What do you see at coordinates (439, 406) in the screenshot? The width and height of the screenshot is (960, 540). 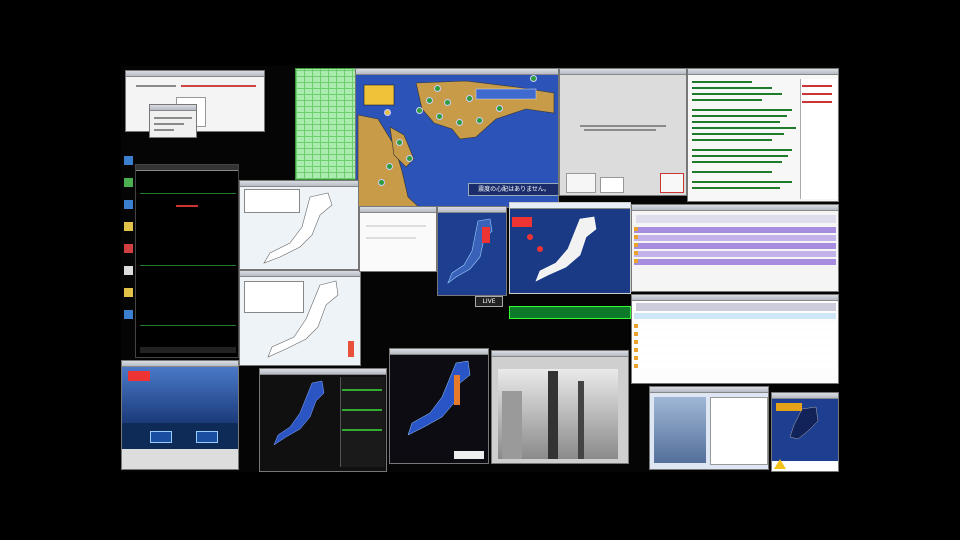 I see `intensity-realtime-window` at bounding box center [439, 406].